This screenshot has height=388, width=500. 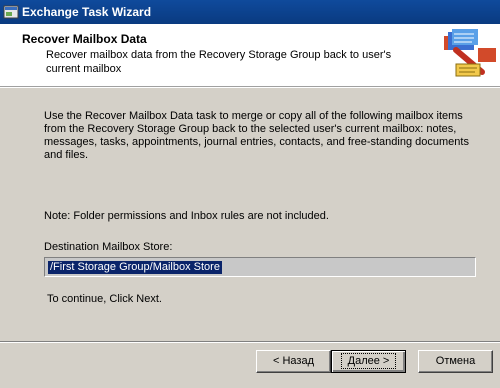 What do you see at coordinates (470, 53) in the screenshot?
I see `wizard-graphic-icon` at bounding box center [470, 53].